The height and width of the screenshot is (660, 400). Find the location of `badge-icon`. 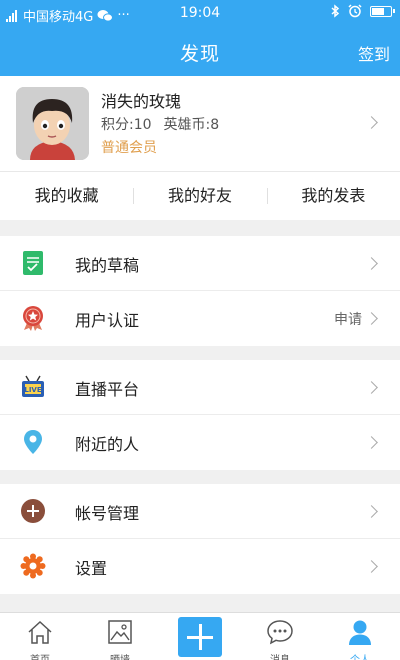

badge-icon is located at coordinates (33, 318).